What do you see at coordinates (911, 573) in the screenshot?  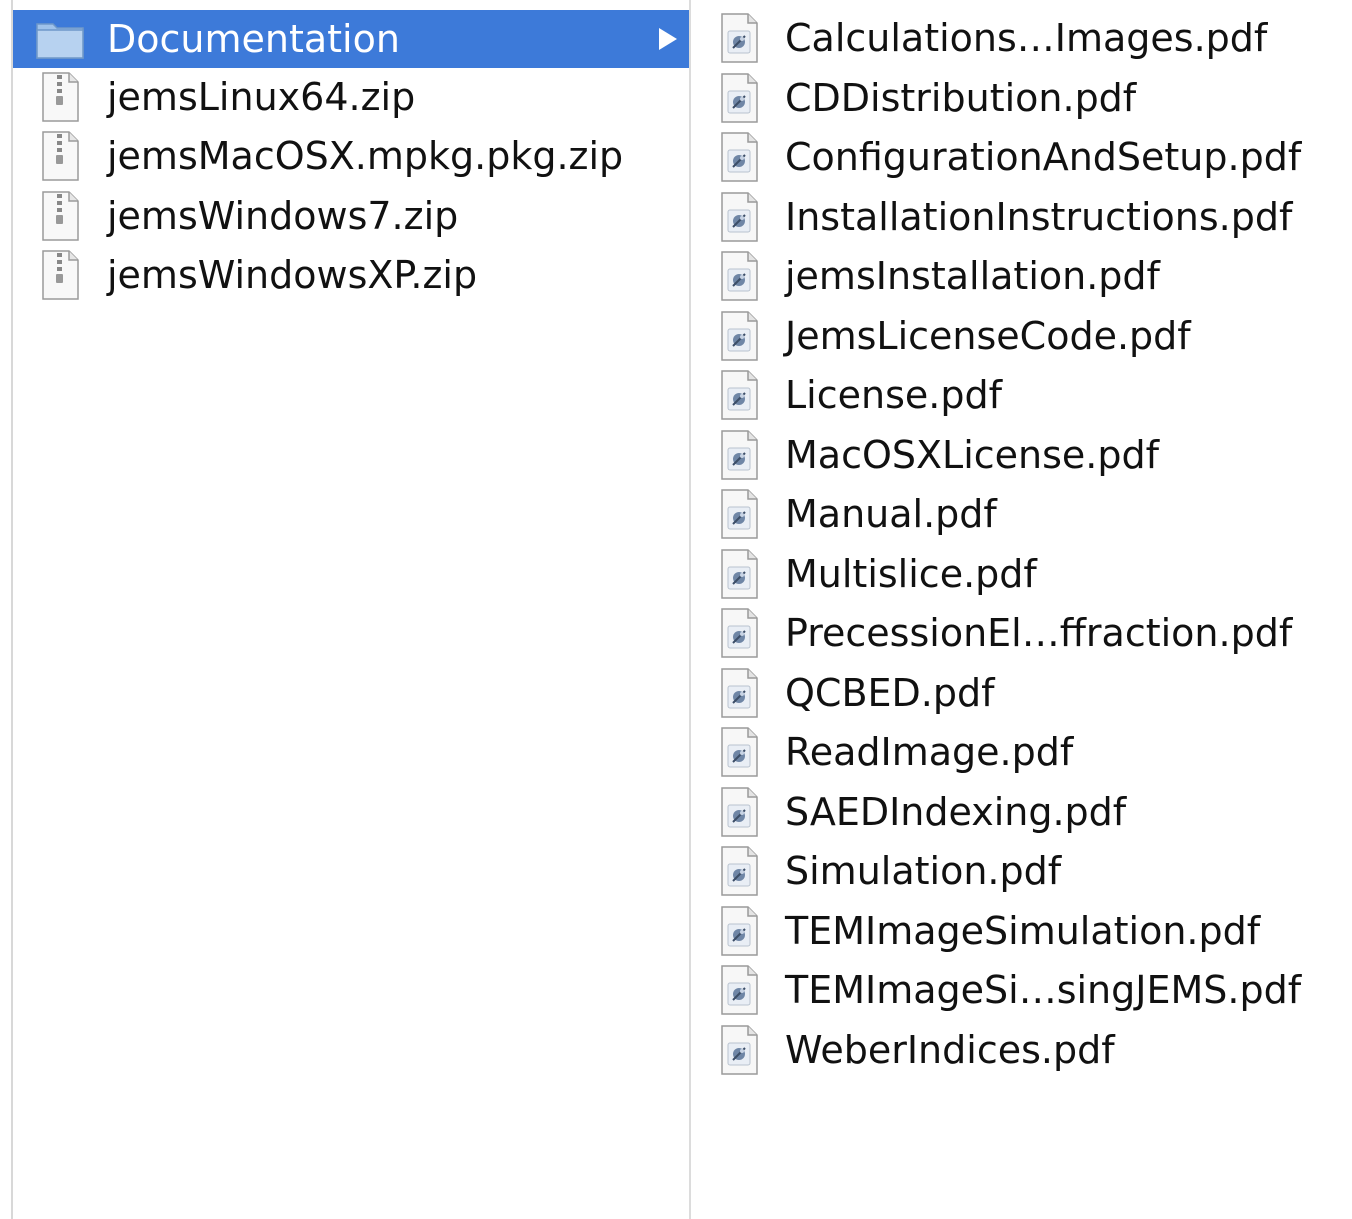 I see `list-item-label: Multislice.pdf` at bounding box center [911, 573].